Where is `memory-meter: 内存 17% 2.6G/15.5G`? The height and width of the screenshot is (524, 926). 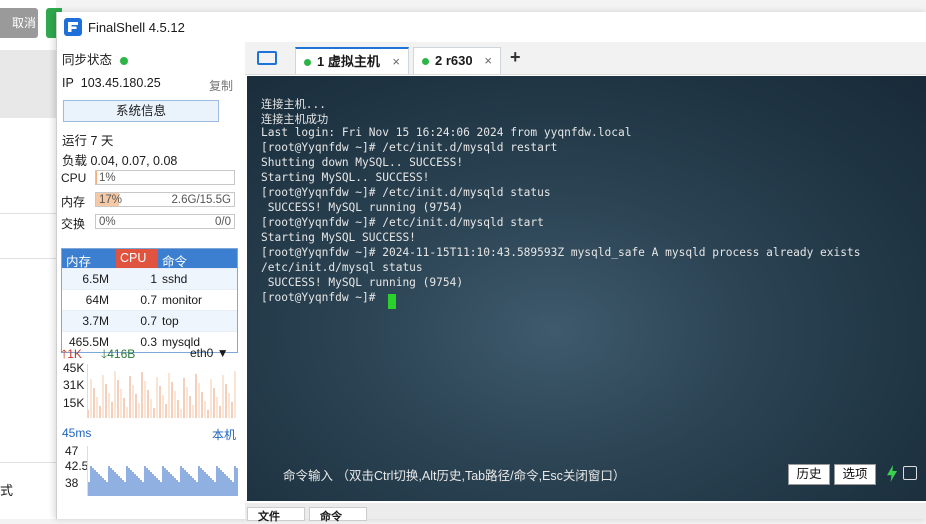
memory-meter: 内存 17% 2.6G/15.5G is located at coordinates (149, 200).